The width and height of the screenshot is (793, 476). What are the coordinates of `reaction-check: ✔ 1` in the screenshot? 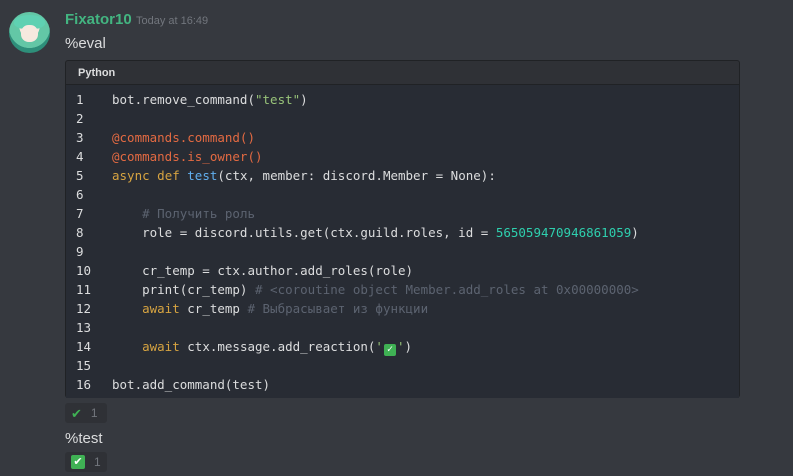 It's located at (86, 413).